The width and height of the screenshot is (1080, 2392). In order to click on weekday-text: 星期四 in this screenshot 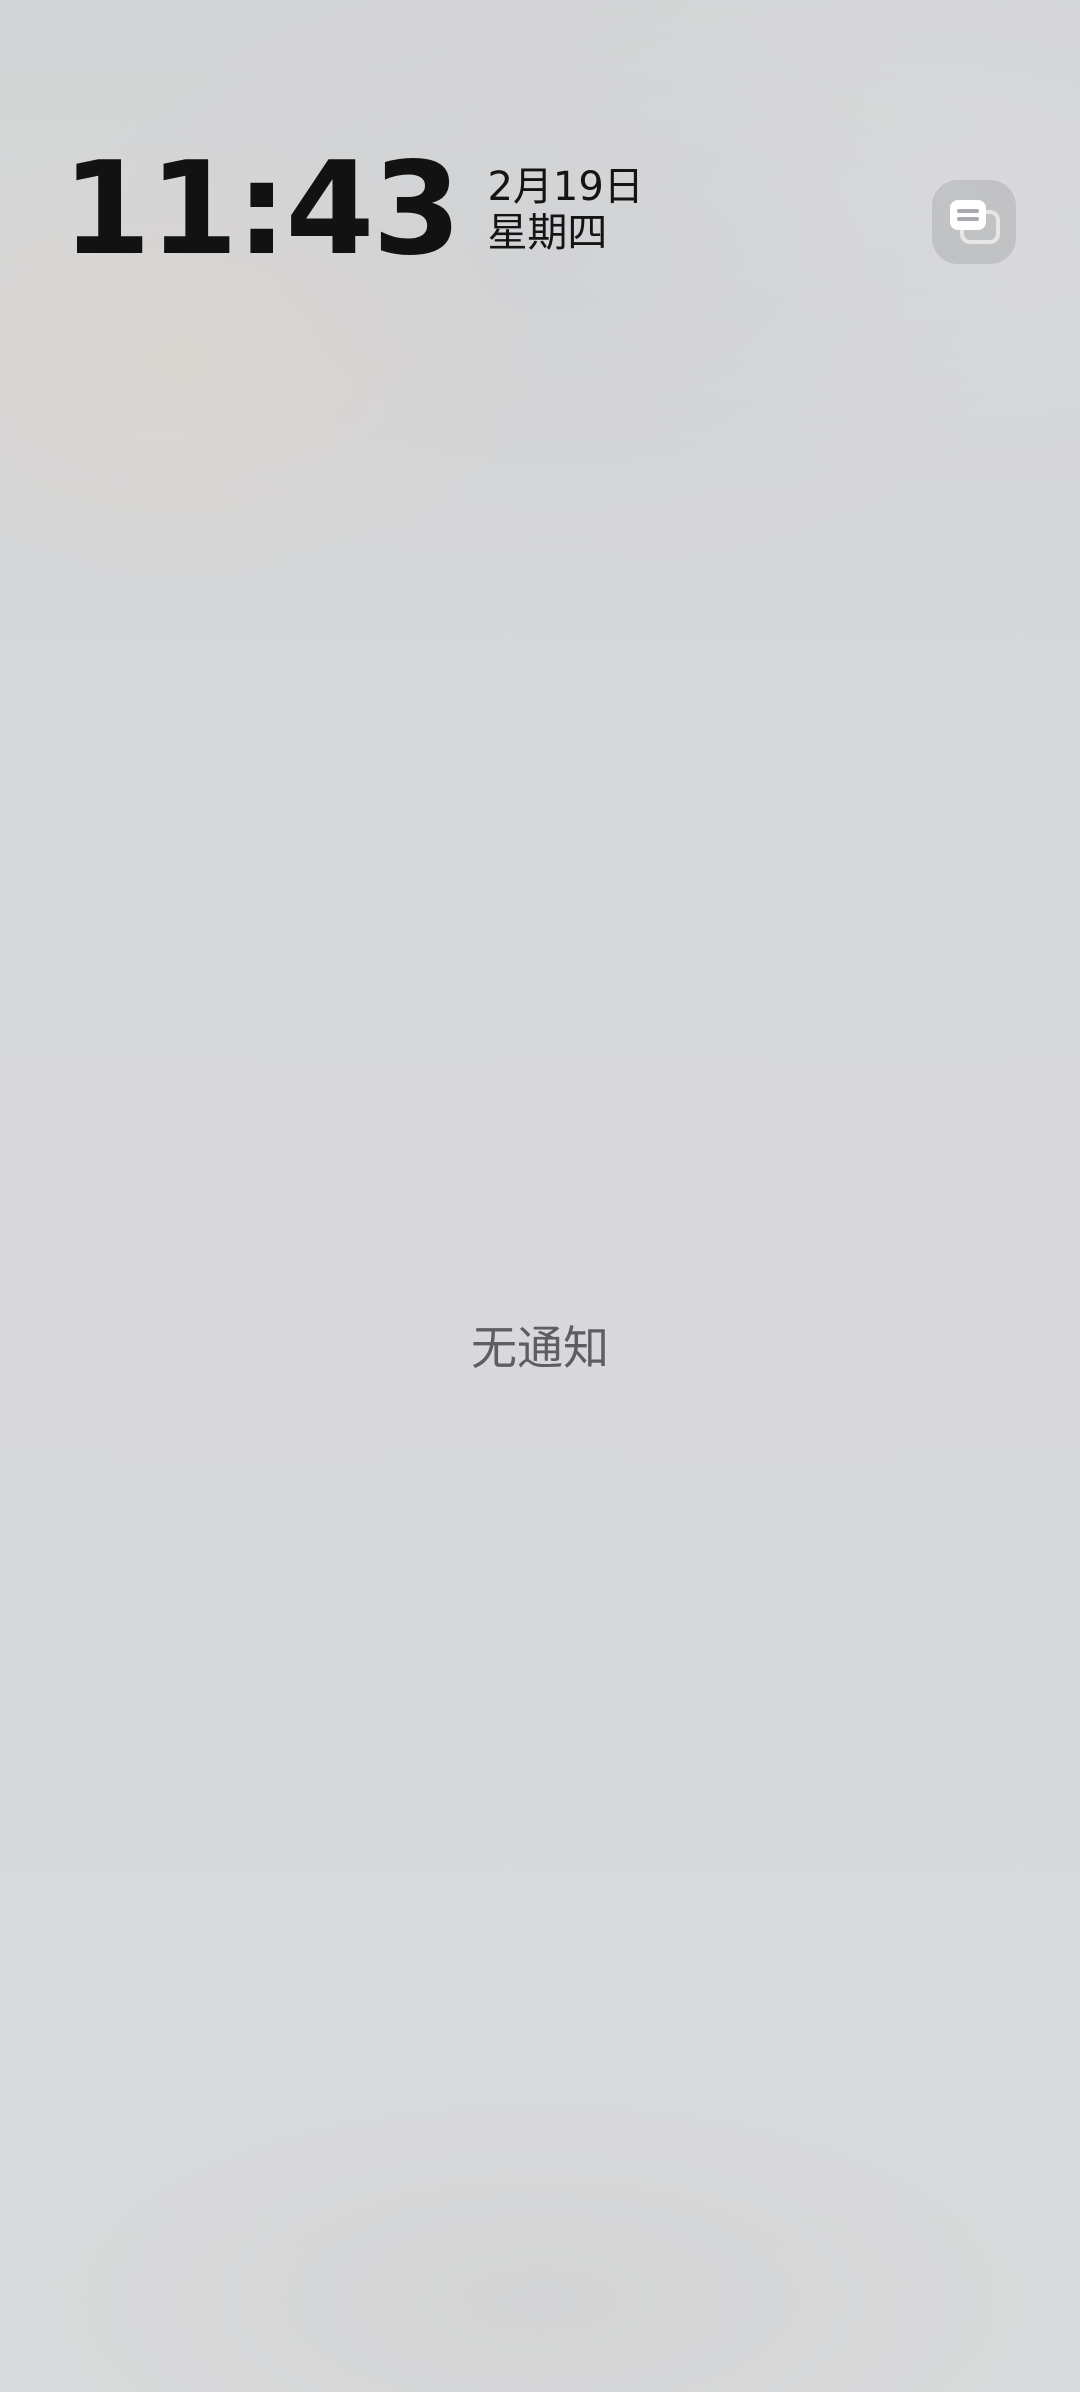, I will do `click(547, 233)`.